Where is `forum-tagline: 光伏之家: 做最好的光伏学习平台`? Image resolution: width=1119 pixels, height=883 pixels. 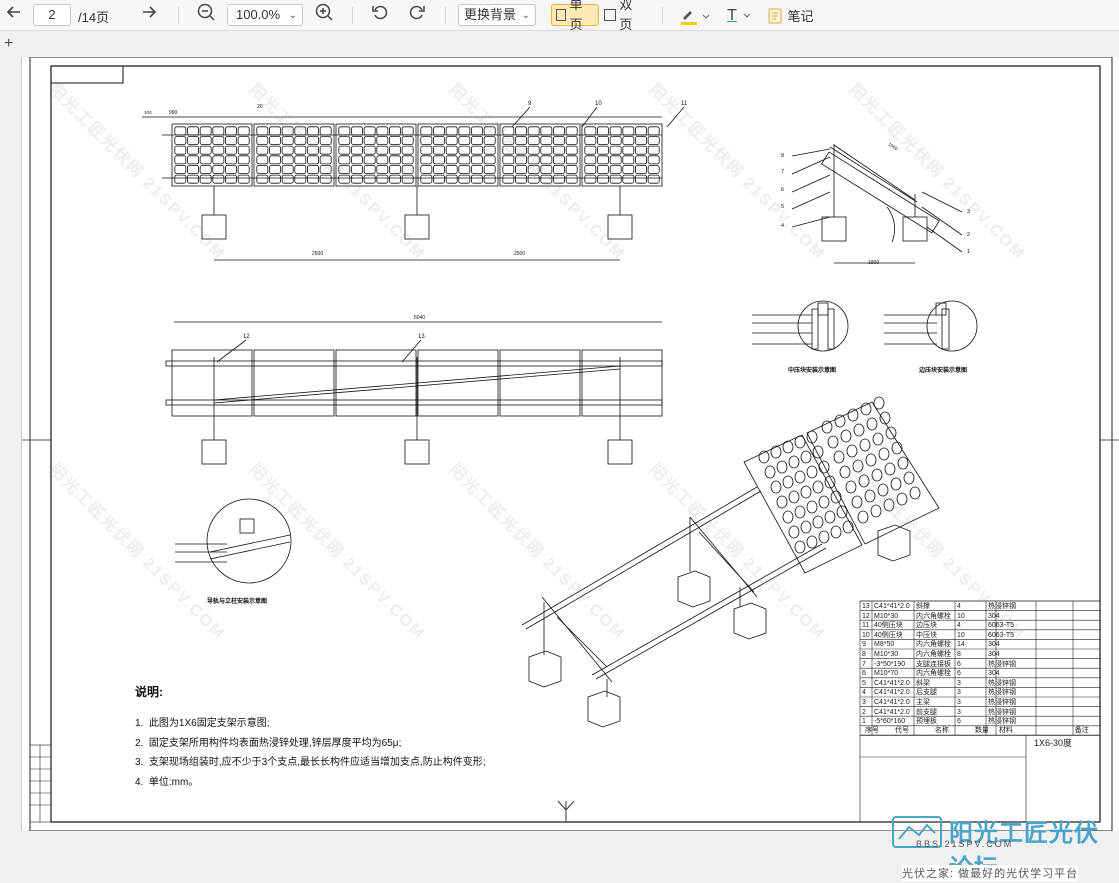 forum-tagline: 光伏之家: 做最好的光伏学习平台 is located at coordinates (990, 873).